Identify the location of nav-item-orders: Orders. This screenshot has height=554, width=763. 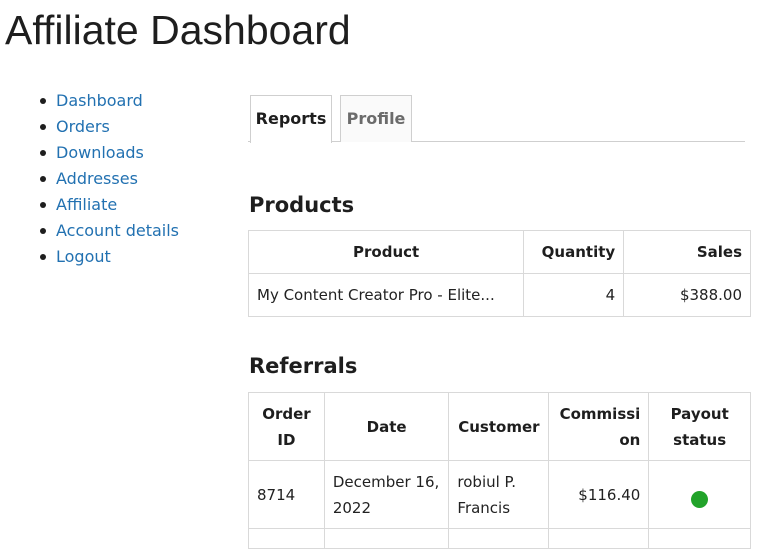
(140, 127).